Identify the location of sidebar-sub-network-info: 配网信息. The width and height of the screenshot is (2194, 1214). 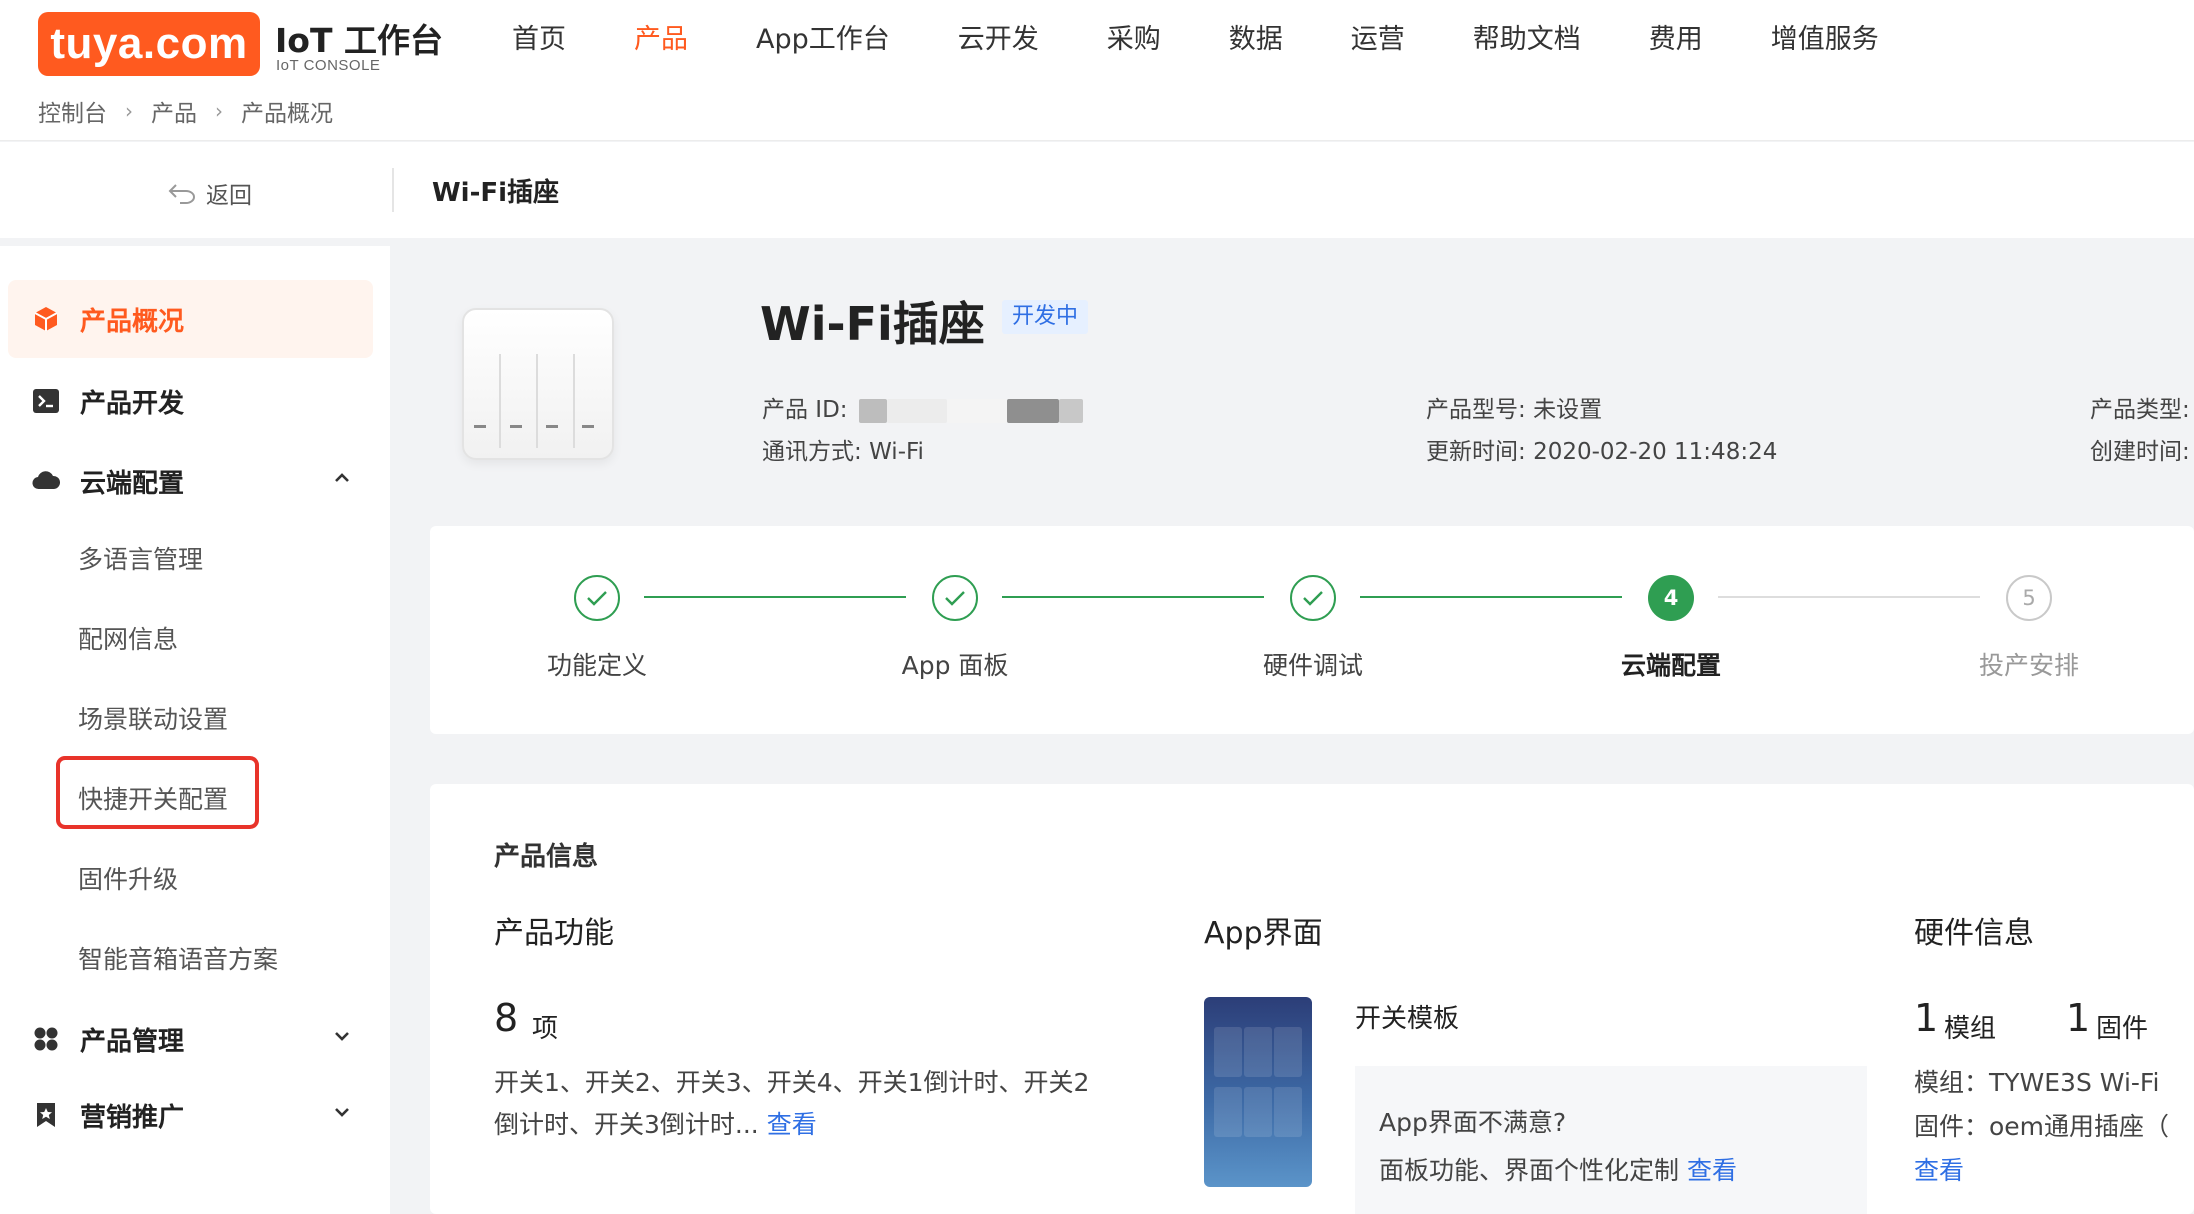
(128, 638).